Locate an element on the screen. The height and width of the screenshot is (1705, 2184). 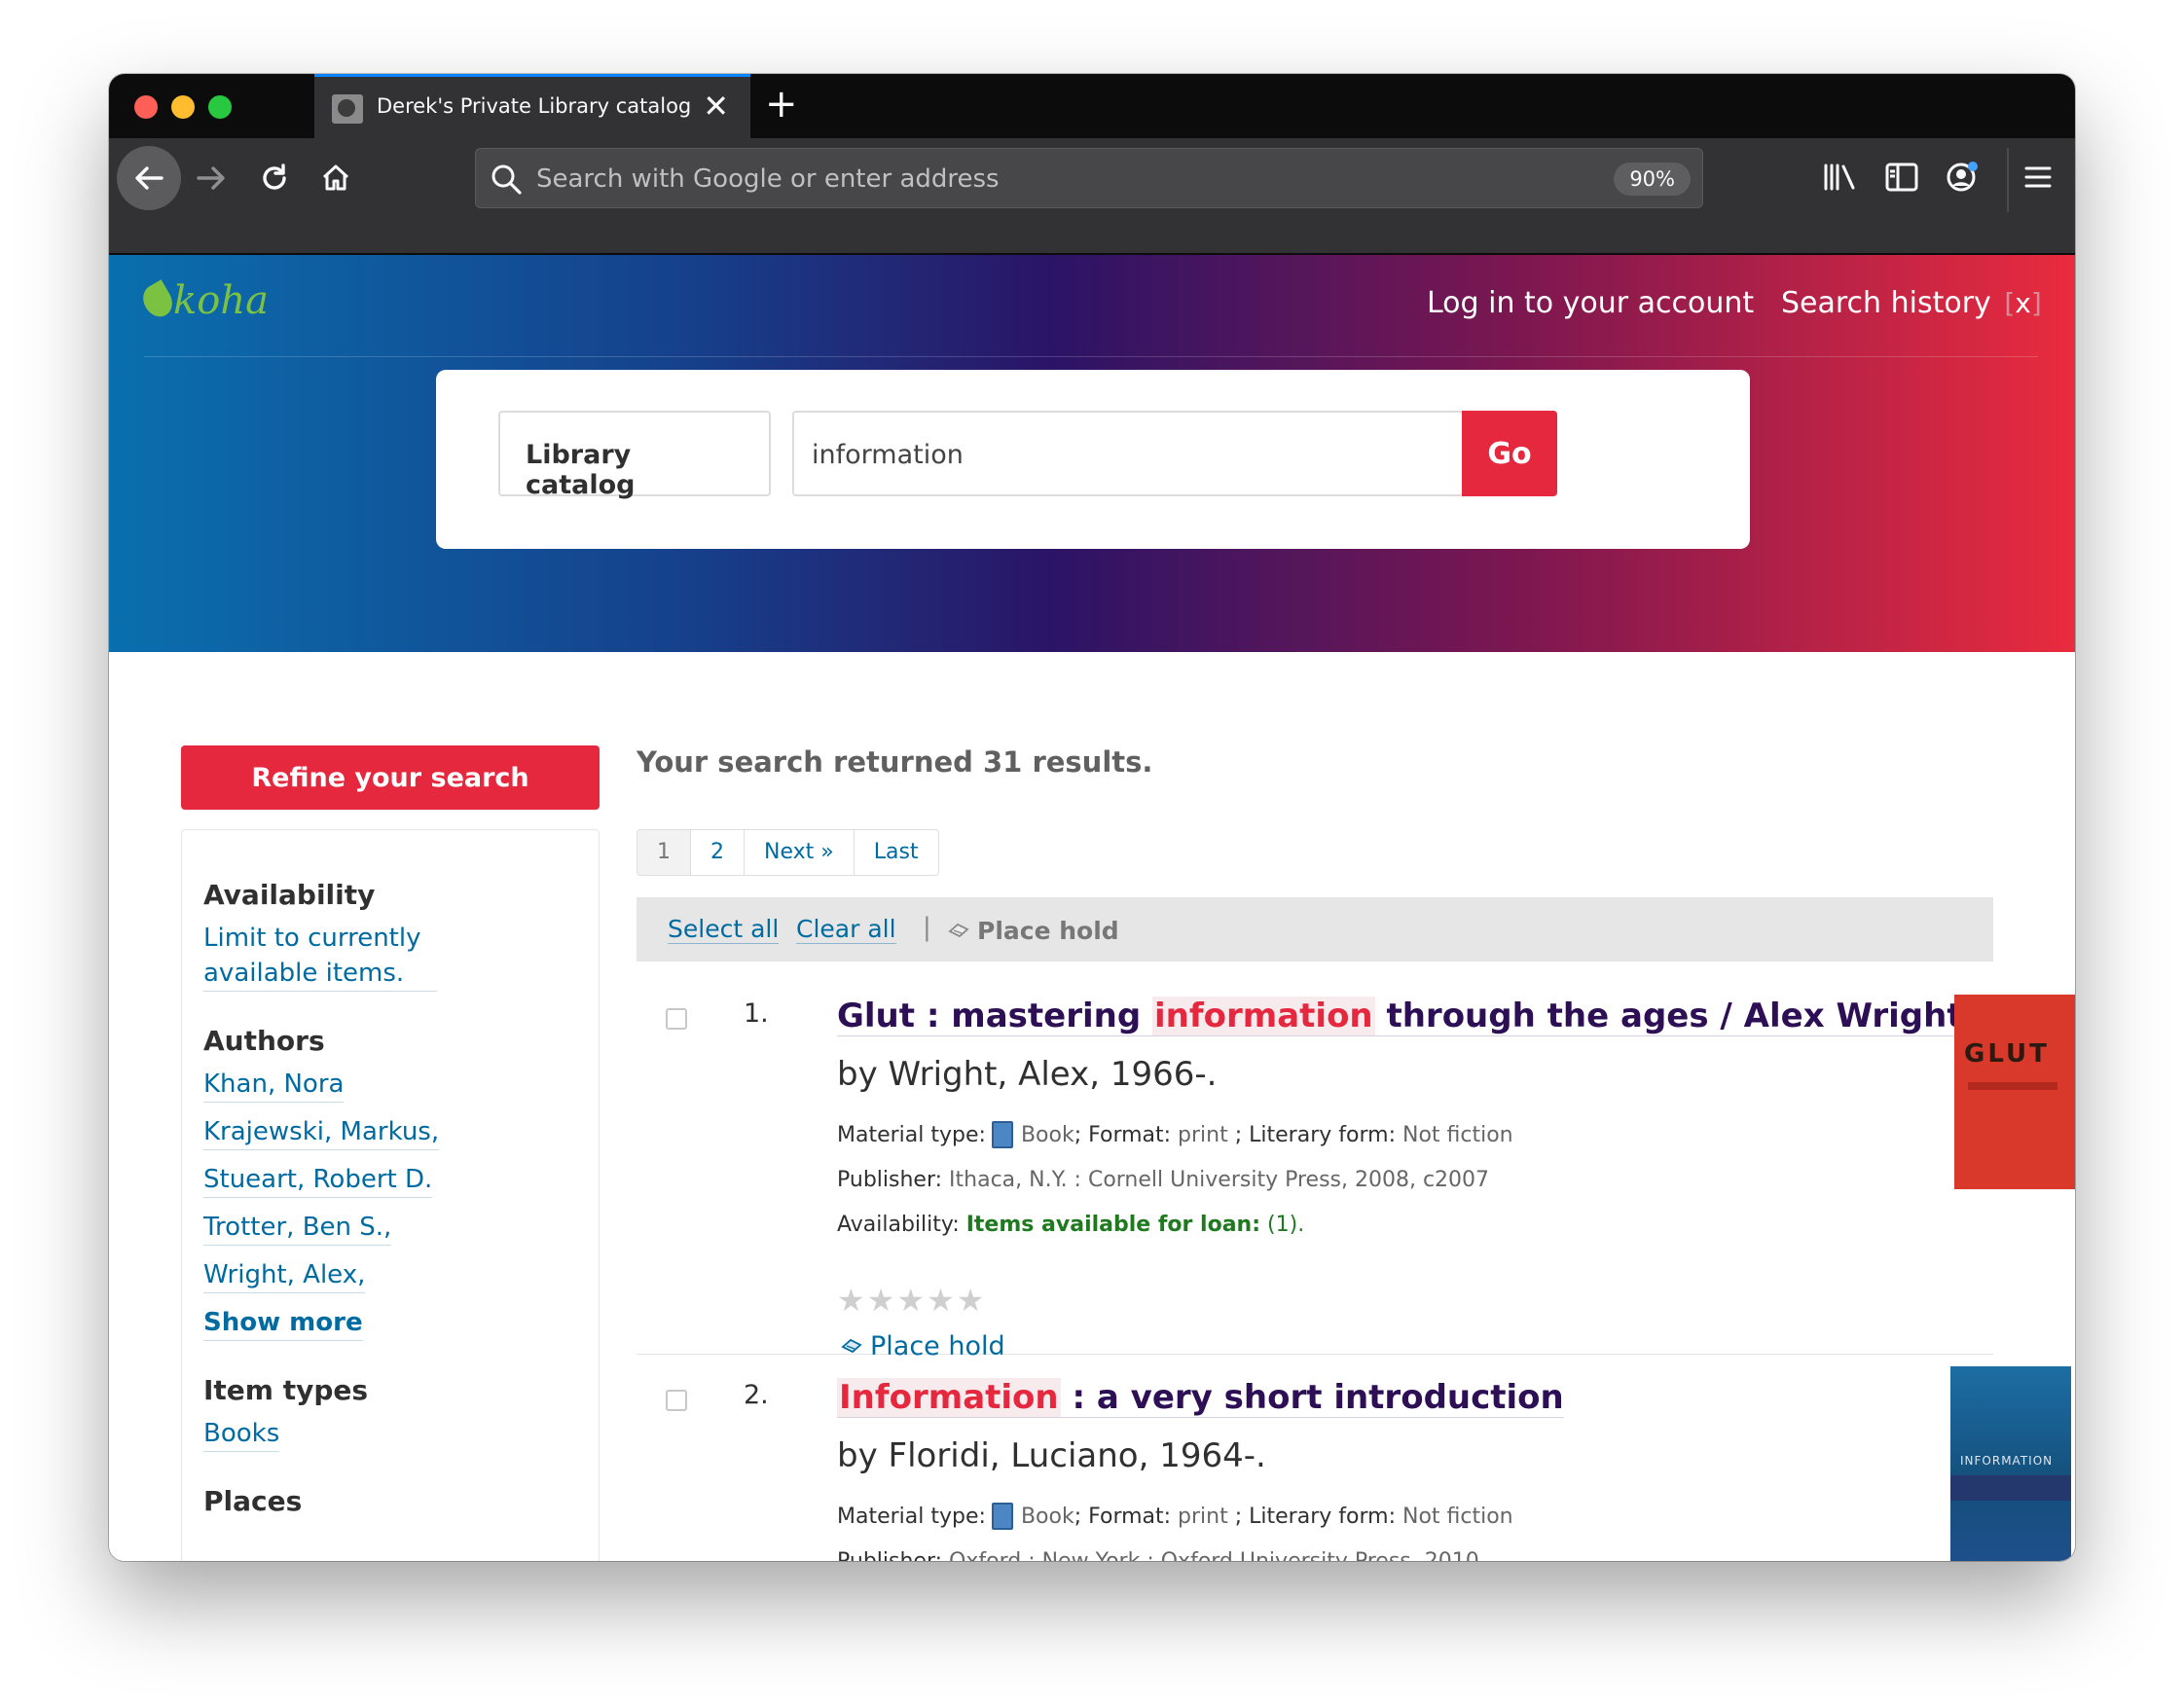
availability-count: (1). is located at coordinates (1286, 1225).